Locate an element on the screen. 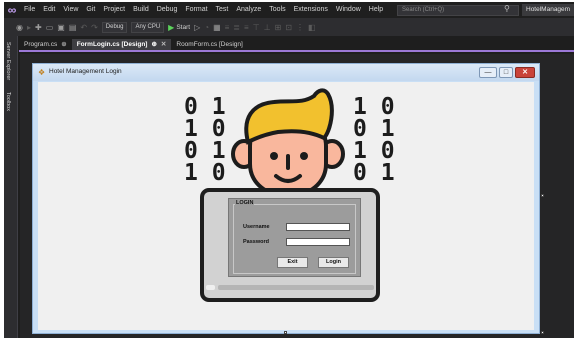  user-avatar-illustration is located at coordinates (288, 142).